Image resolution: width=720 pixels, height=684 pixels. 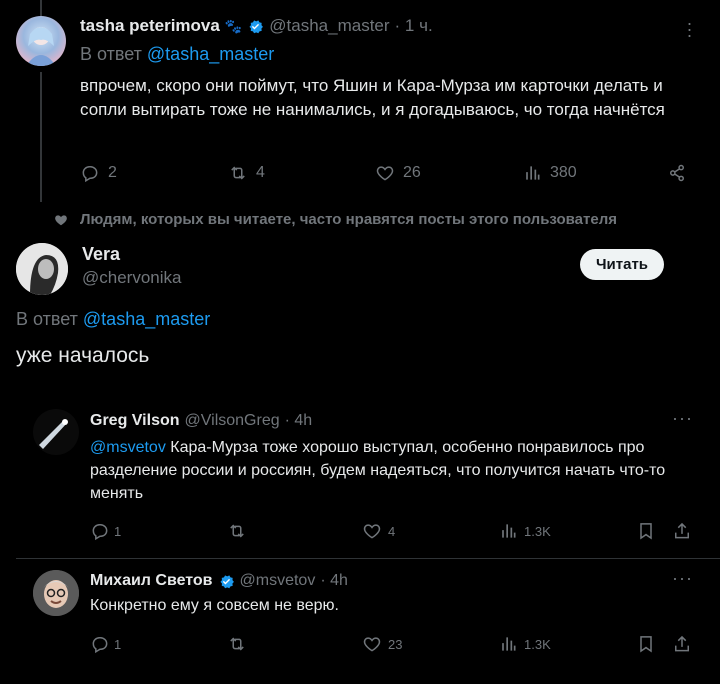 What do you see at coordinates (260, 172) in the screenshot?
I see `repost-count: 4` at bounding box center [260, 172].